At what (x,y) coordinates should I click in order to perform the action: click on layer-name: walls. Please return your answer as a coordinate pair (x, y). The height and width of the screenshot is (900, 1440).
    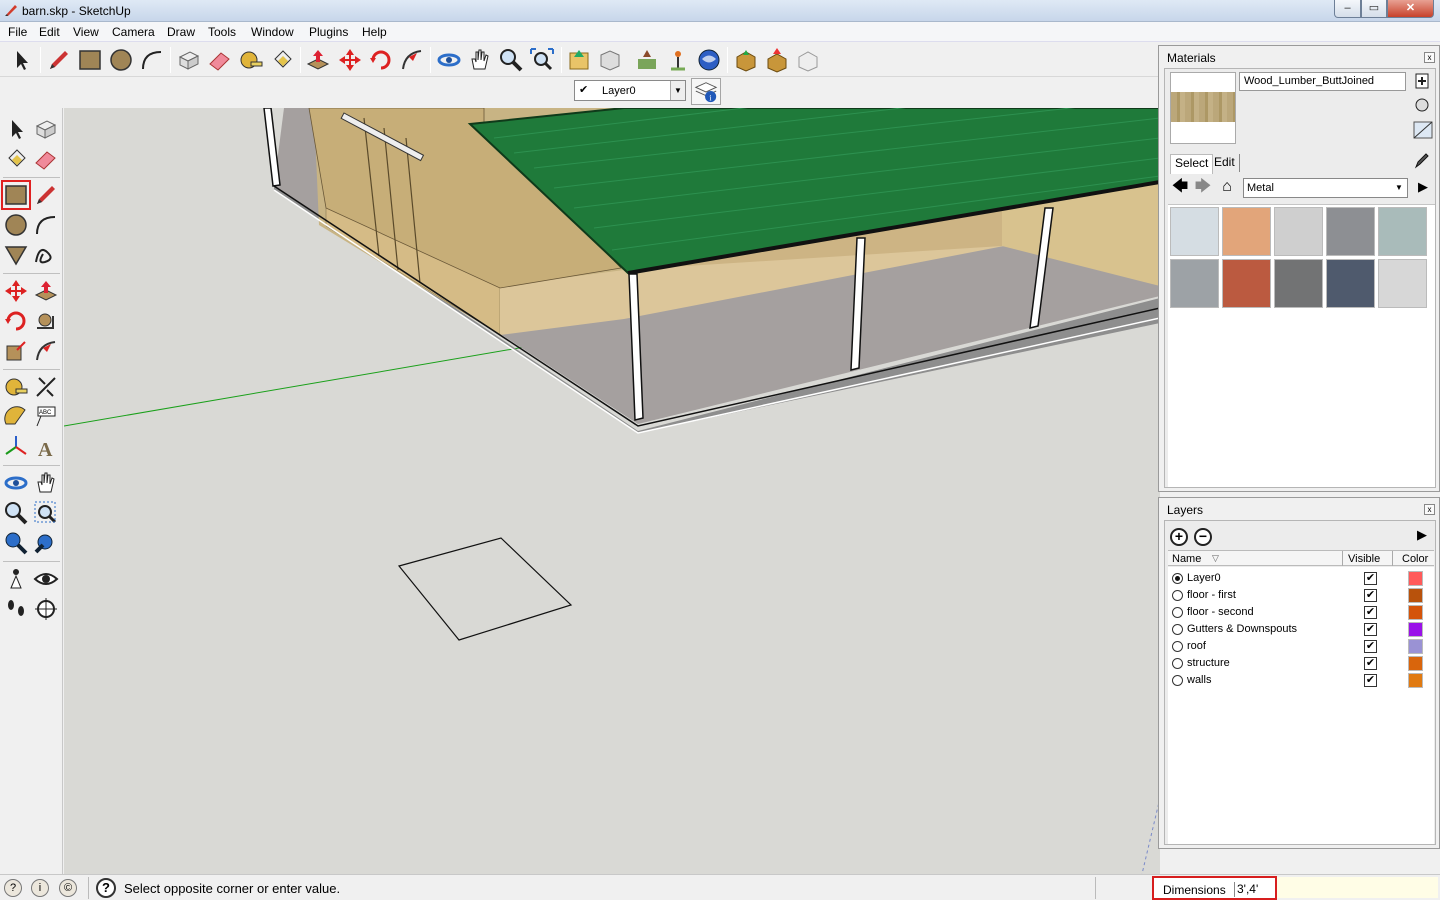
    Looking at the image, I should click on (1199, 680).